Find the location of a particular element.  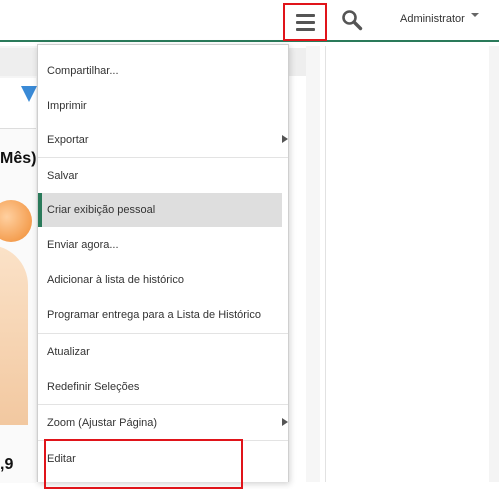

menu-item-label: Atualizar is located at coordinates (68, 352).